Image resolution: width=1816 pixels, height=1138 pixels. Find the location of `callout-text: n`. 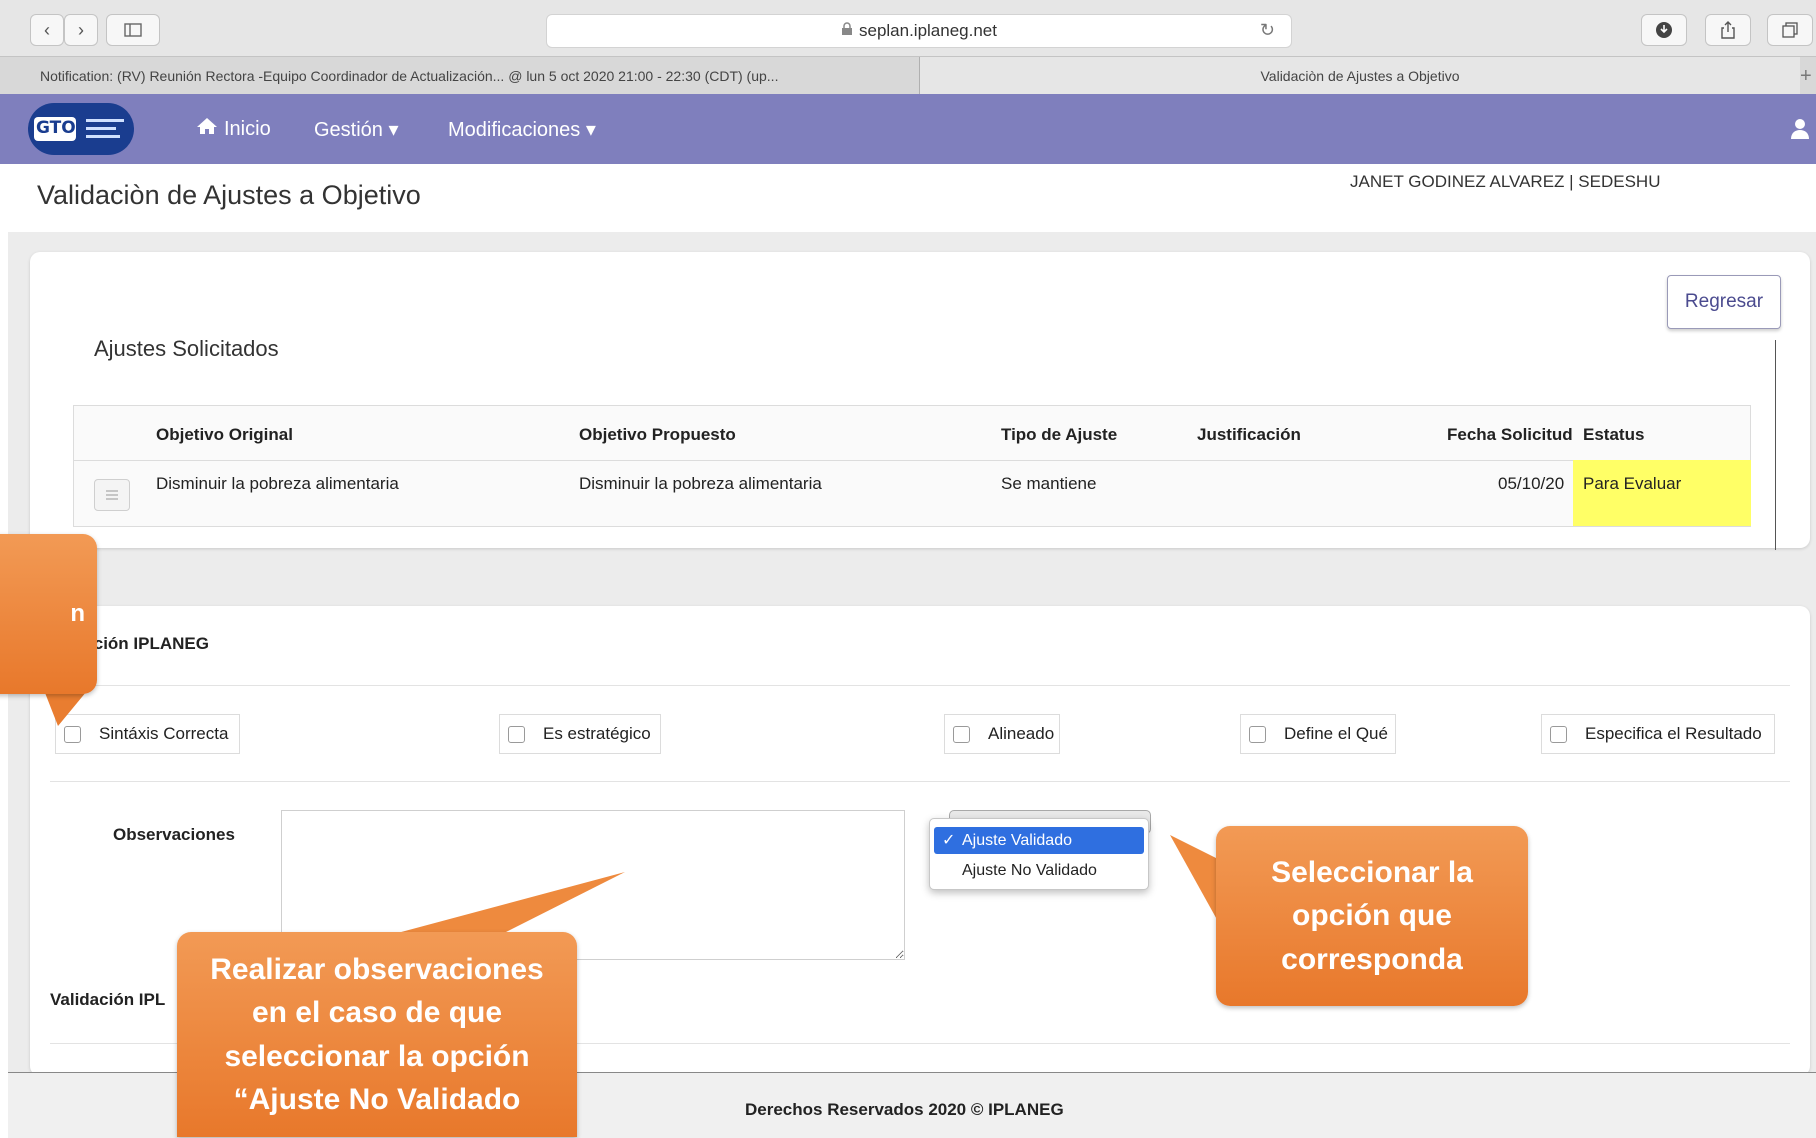

callout-text: n is located at coordinates (77, 613).